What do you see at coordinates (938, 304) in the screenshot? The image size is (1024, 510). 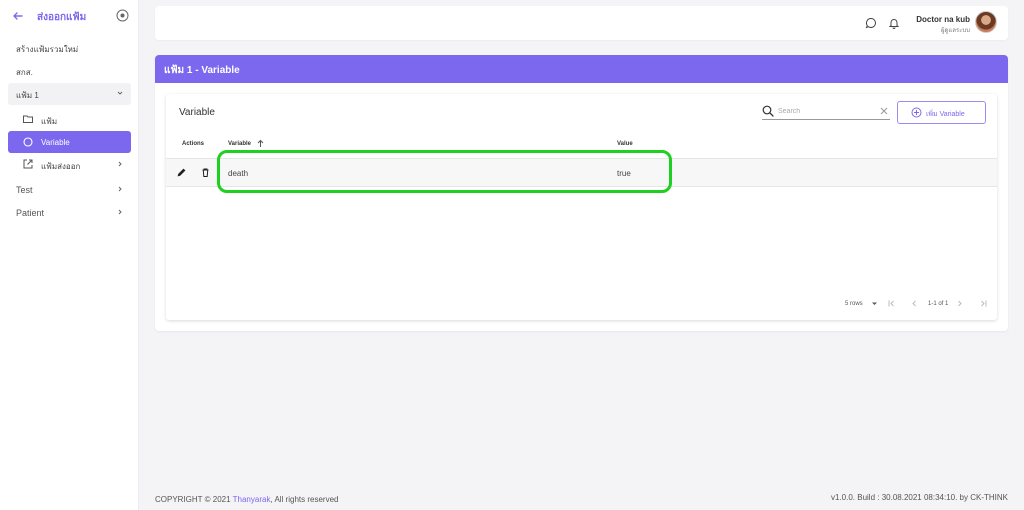 I see `pagination-range: 1-1 of 1` at bounding box center [938, 304].